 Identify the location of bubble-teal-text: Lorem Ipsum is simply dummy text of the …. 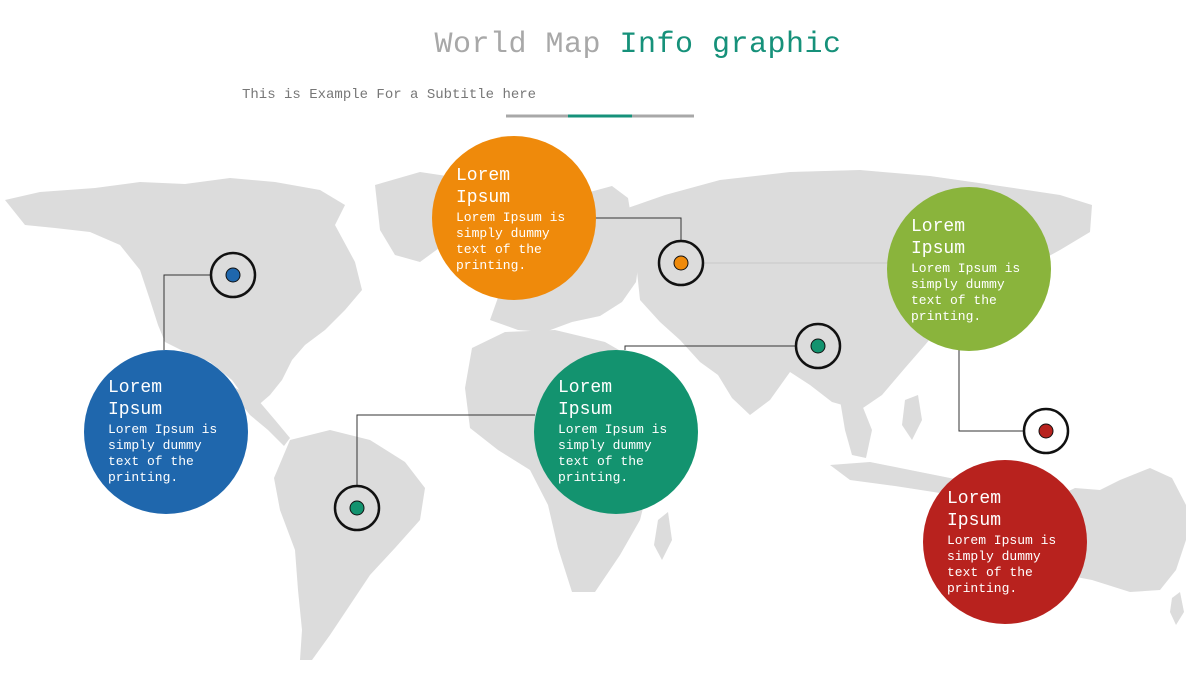
(613, 453).